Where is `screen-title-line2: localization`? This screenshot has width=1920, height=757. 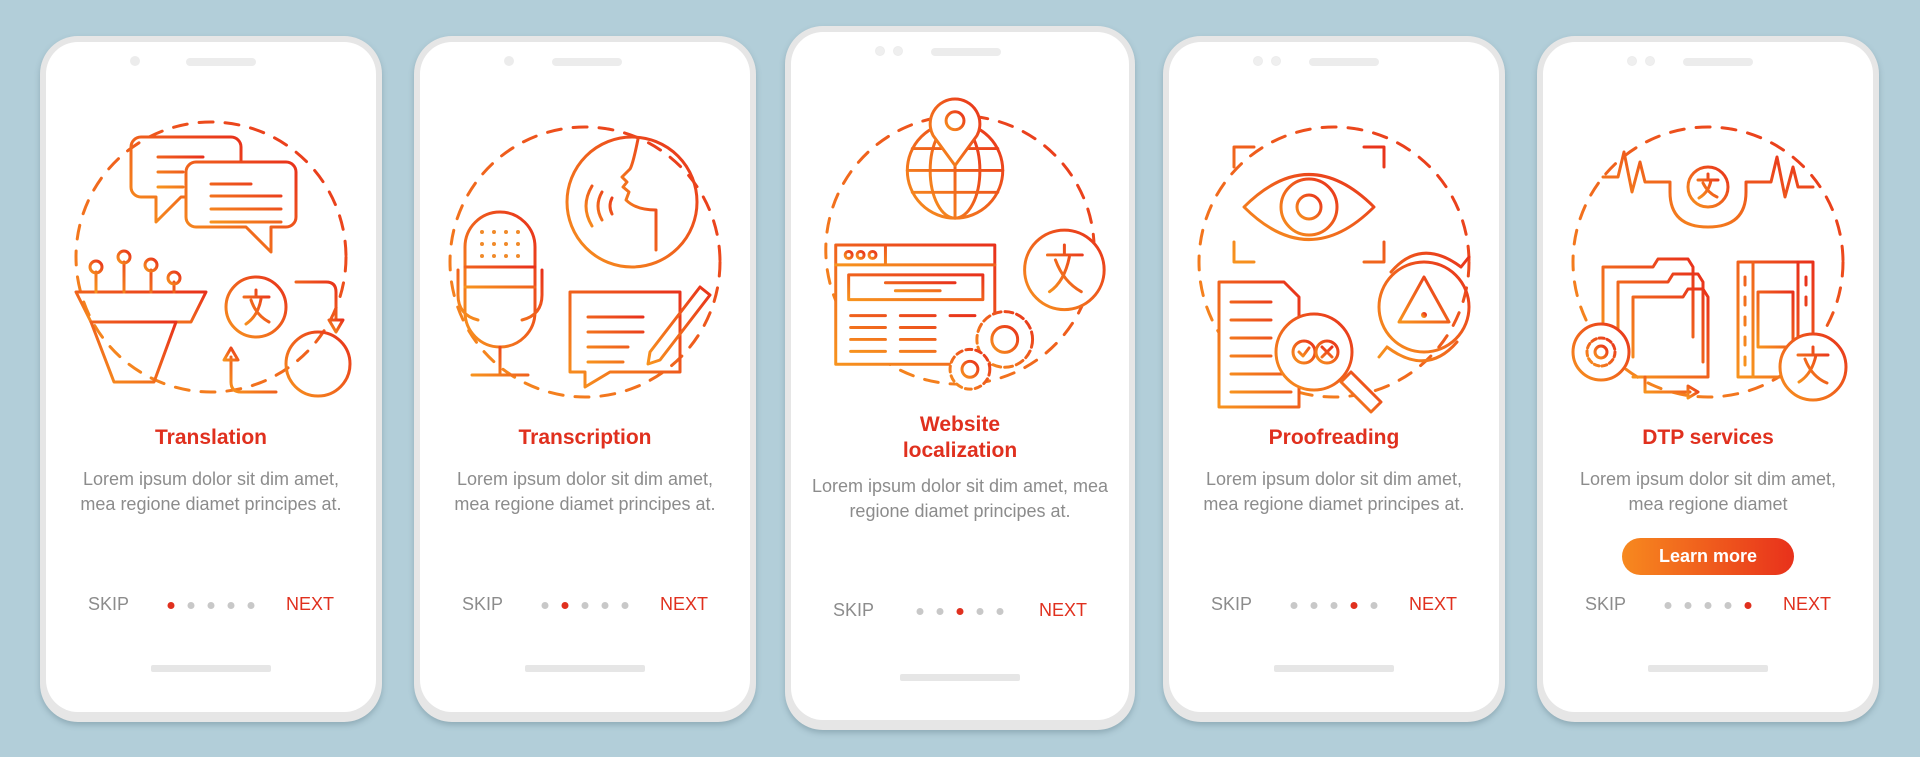
screen-title-line2: localization is located at coordinates (960, 450).